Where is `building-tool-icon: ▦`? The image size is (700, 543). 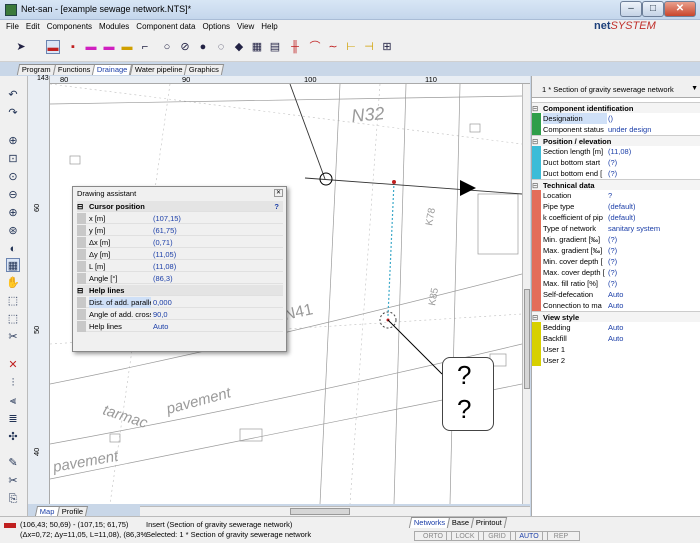 building-tool-icon: ▦ is located at coordinates (257, 47).